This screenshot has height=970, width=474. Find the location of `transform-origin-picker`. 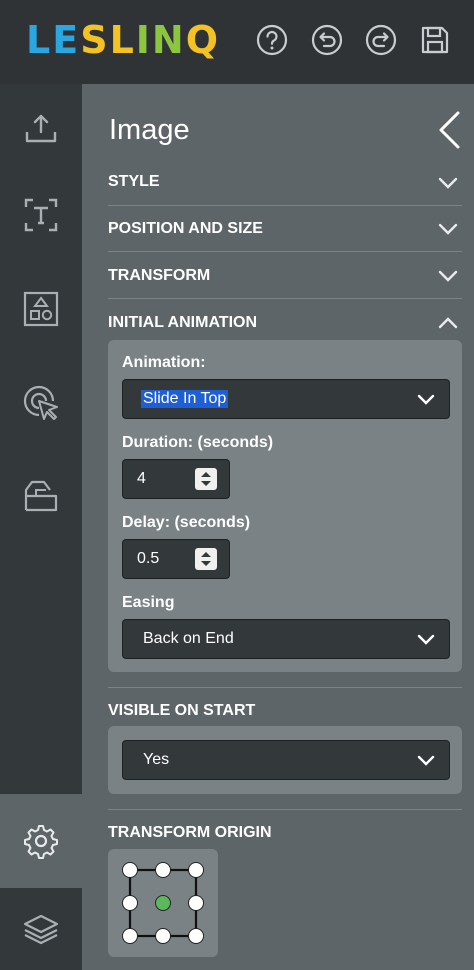

transform-origin-picker is located at coordinates (163, 903).